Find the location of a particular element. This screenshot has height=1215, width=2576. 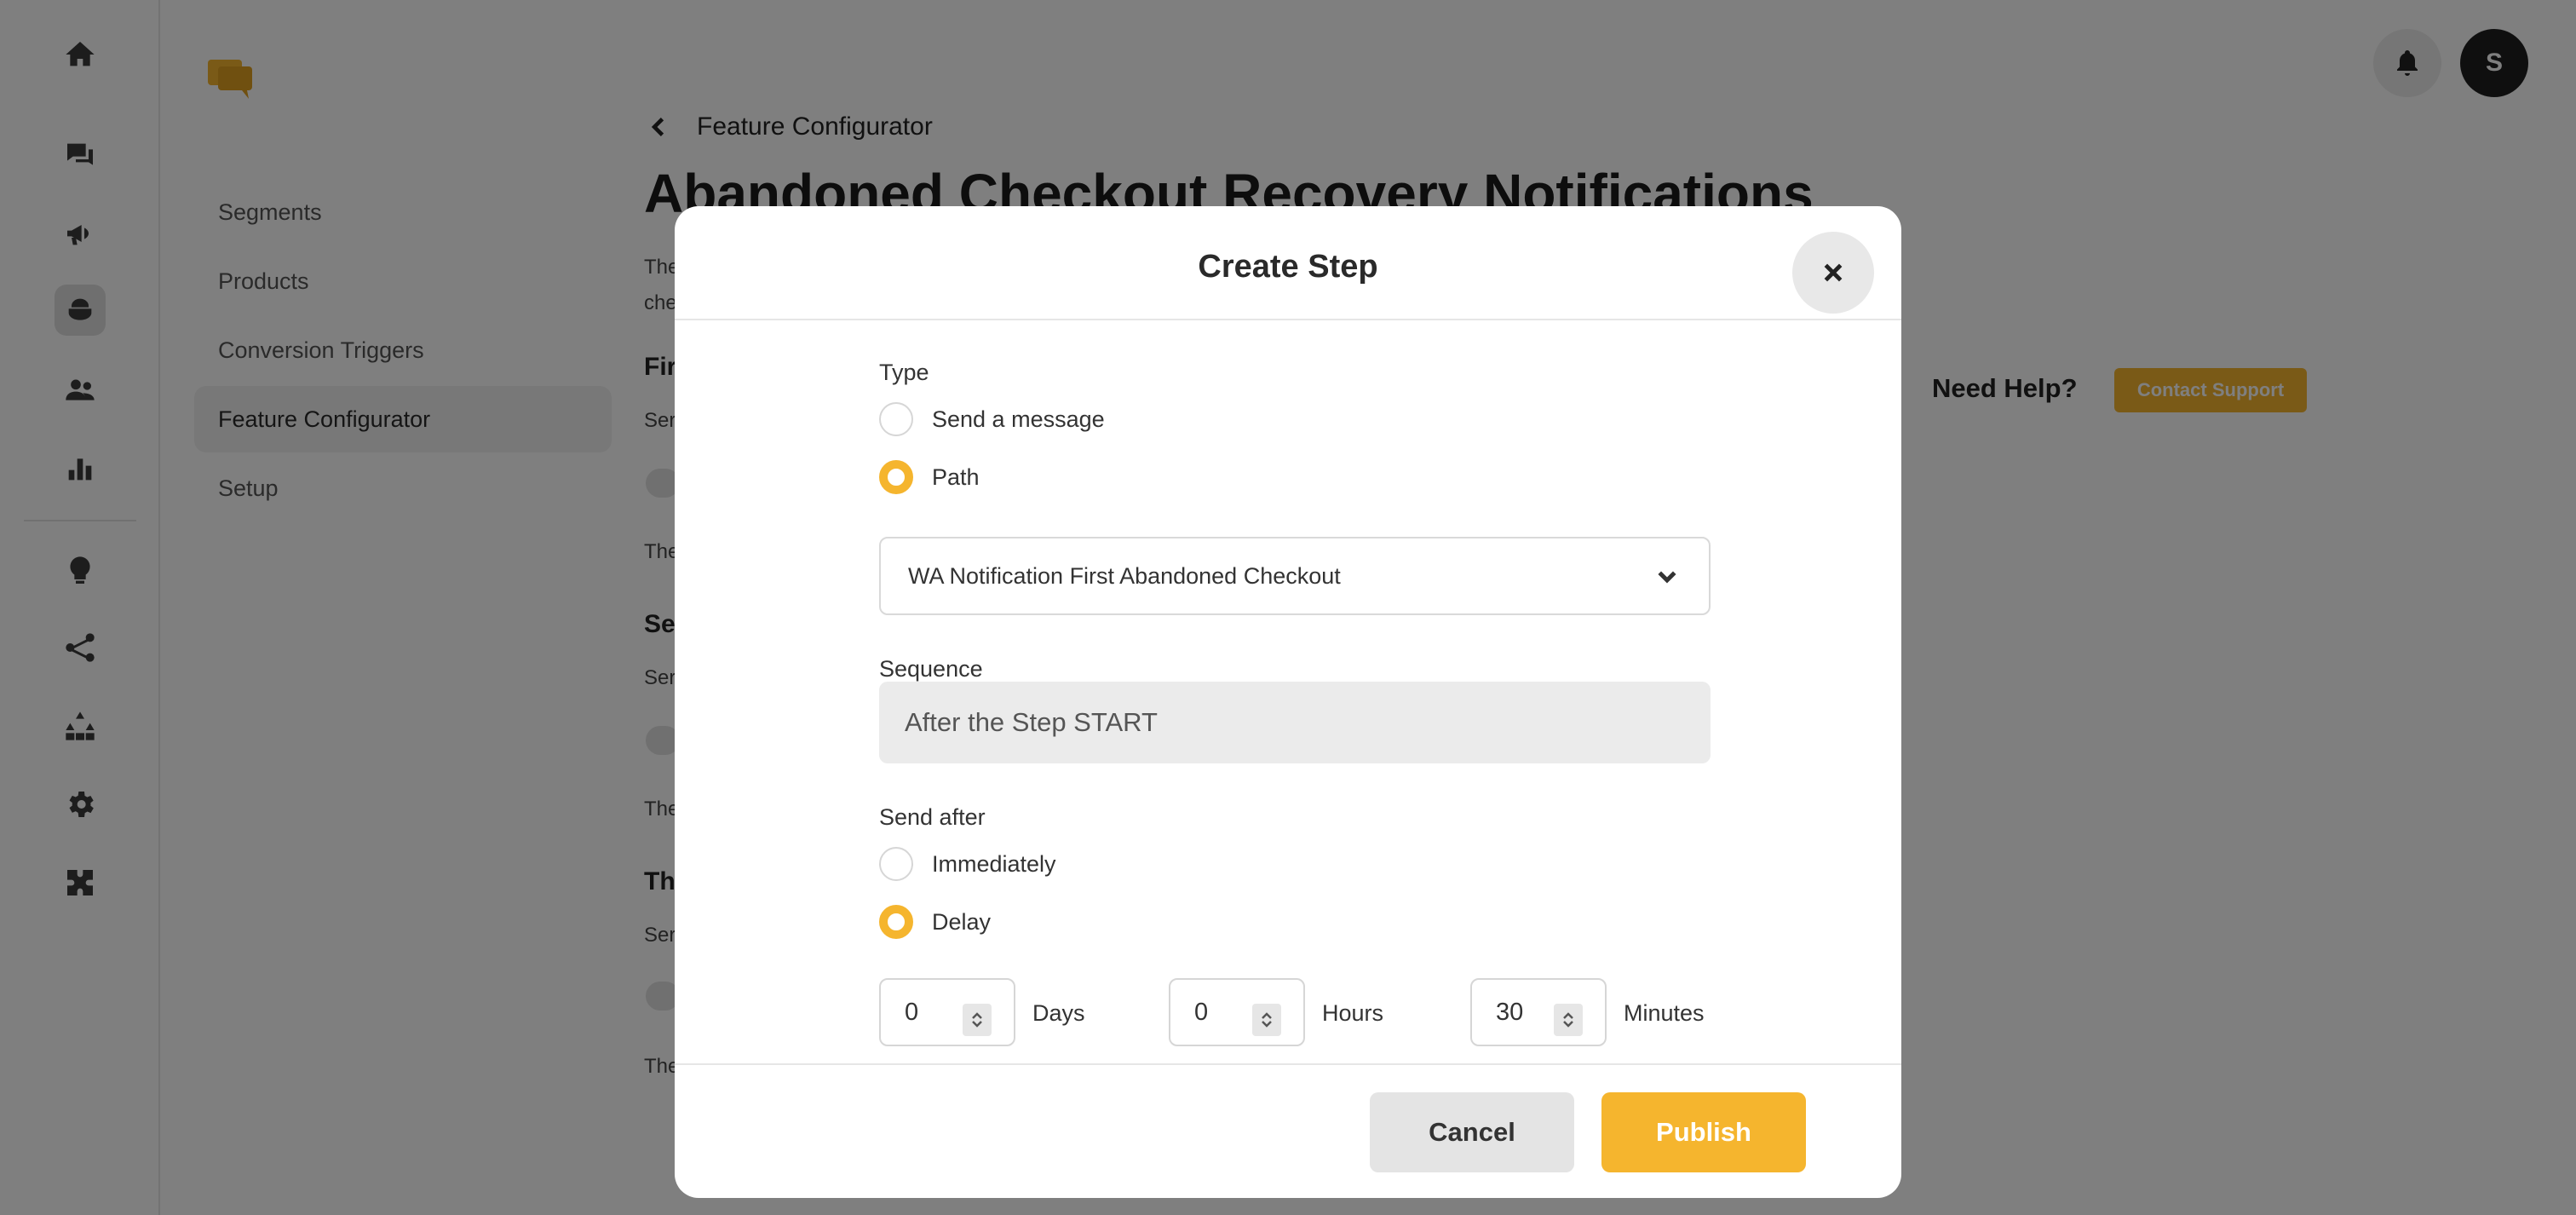

hours-unit-label: Hours is located at coordinates (1353, 1013).